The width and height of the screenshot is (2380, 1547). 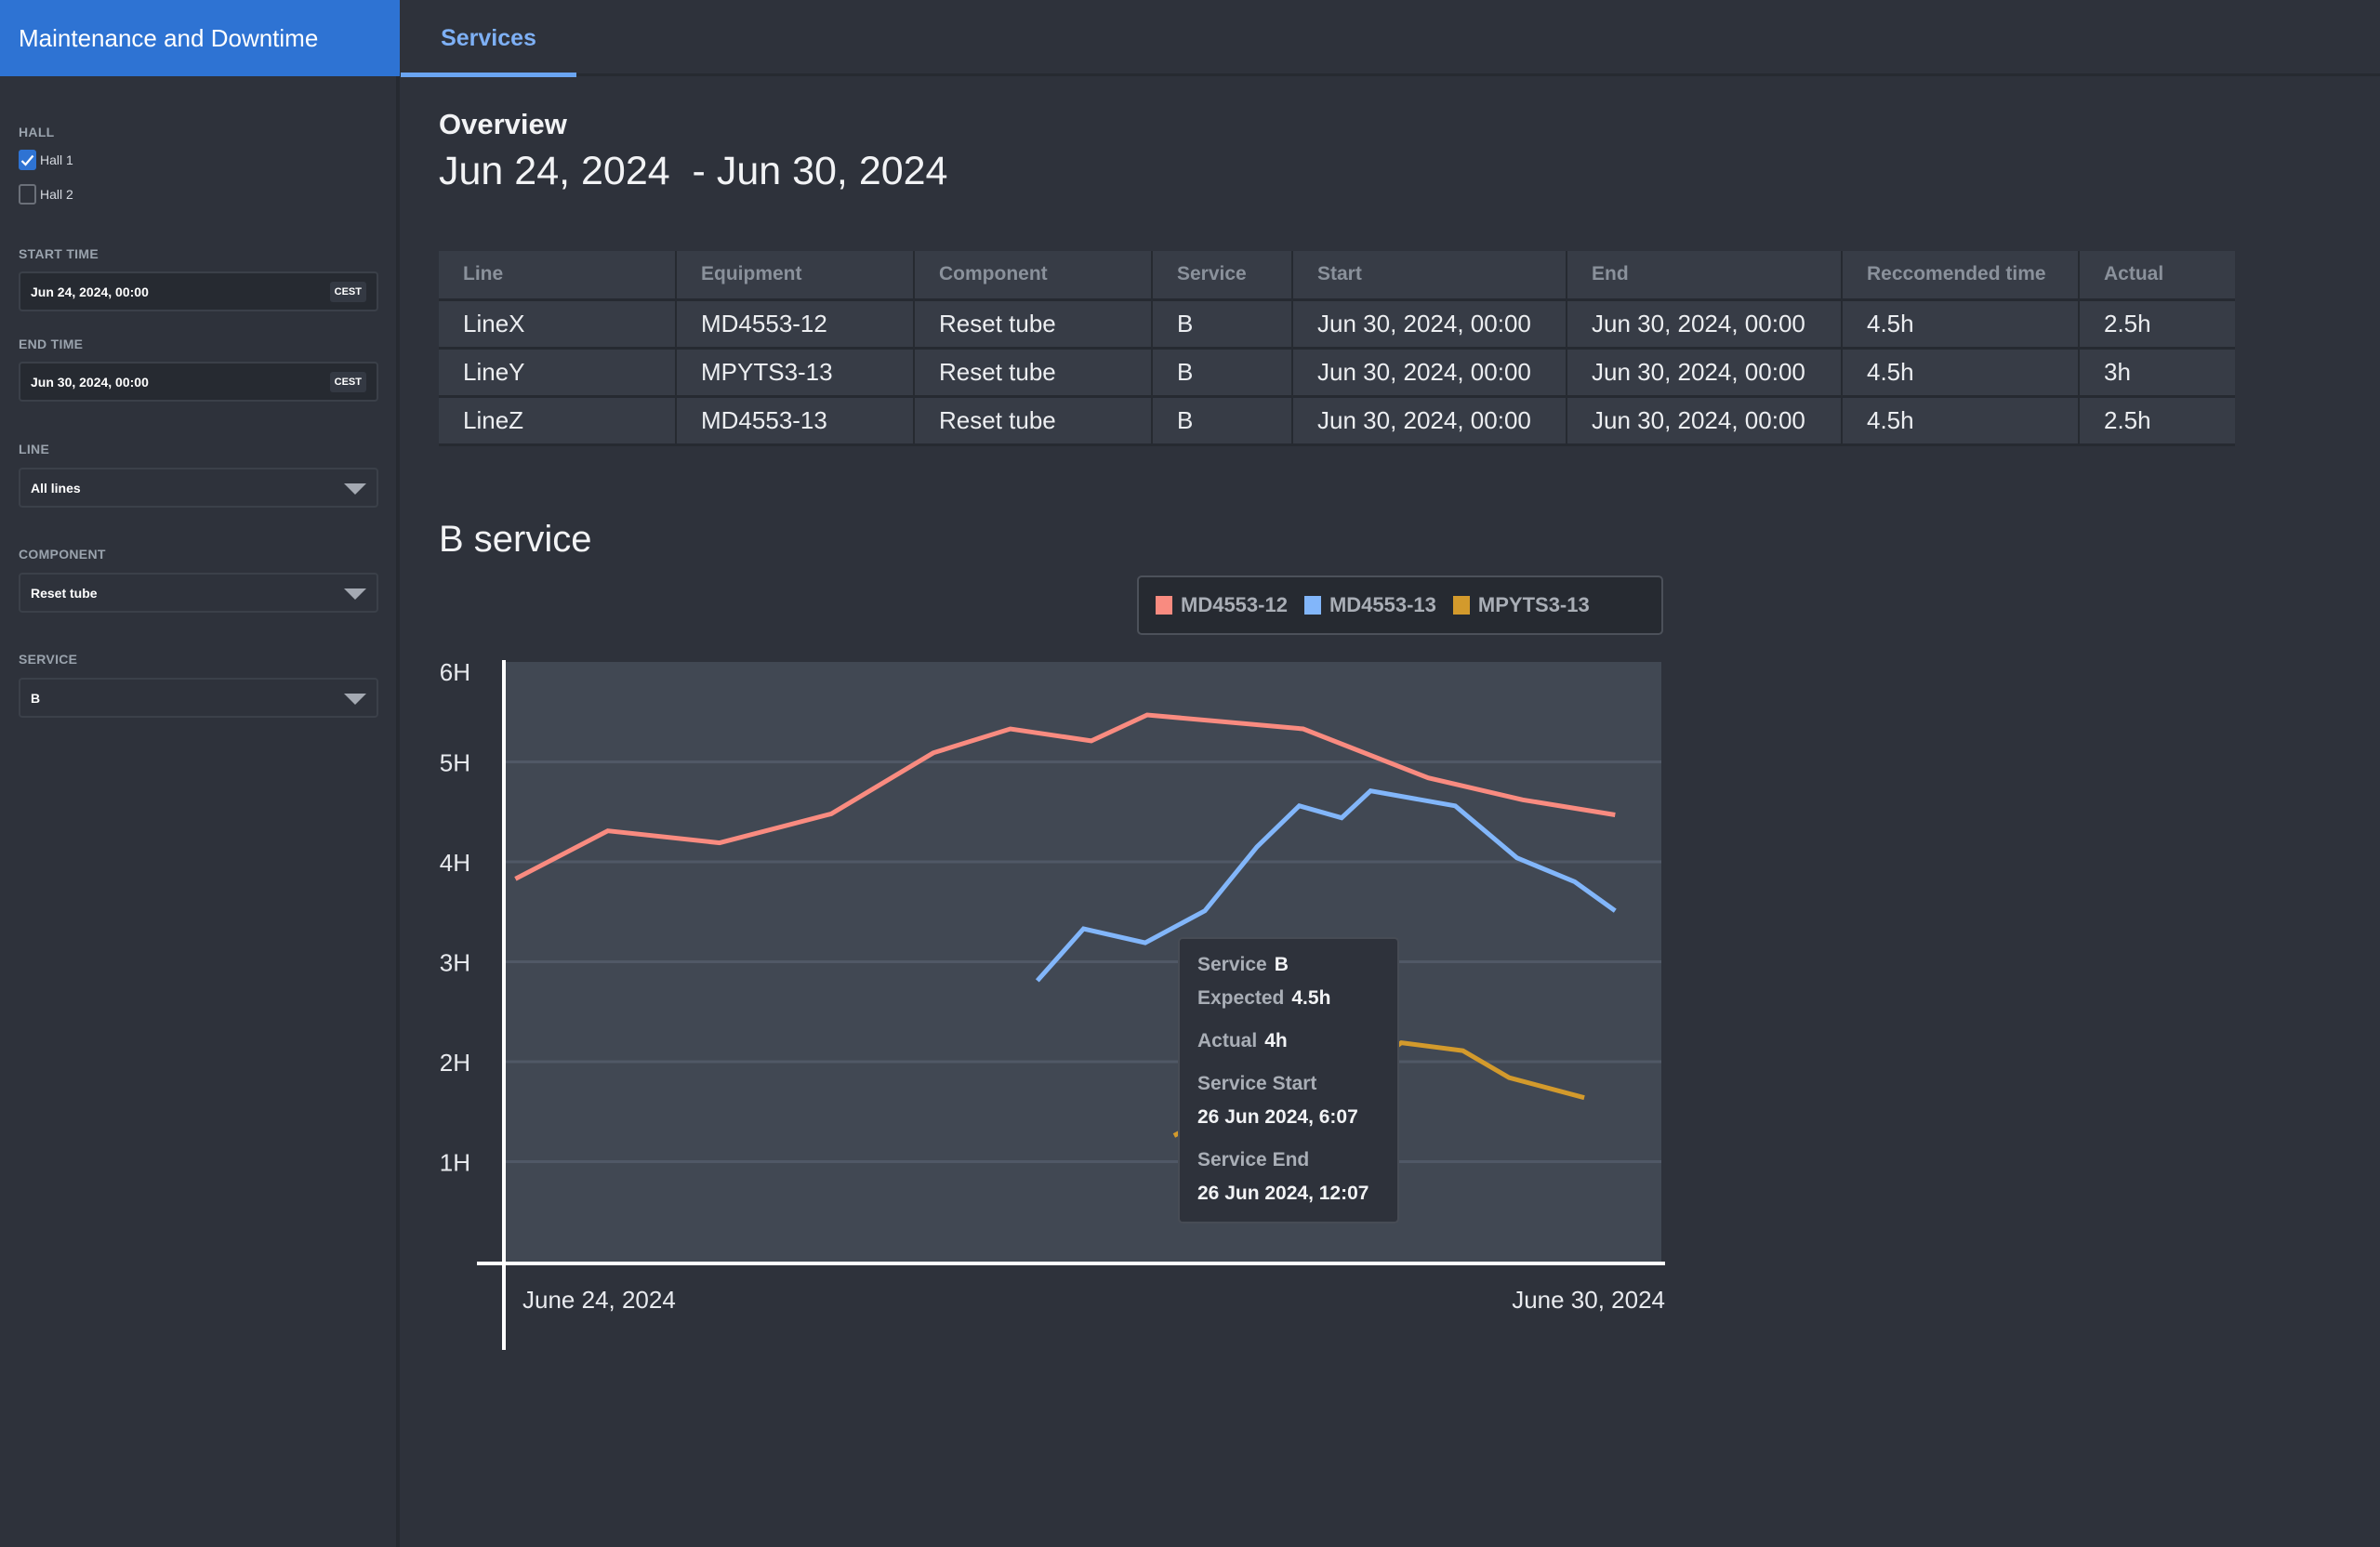 I want to click on tooltip-service-label: Service, so click(x=1232, y=964).